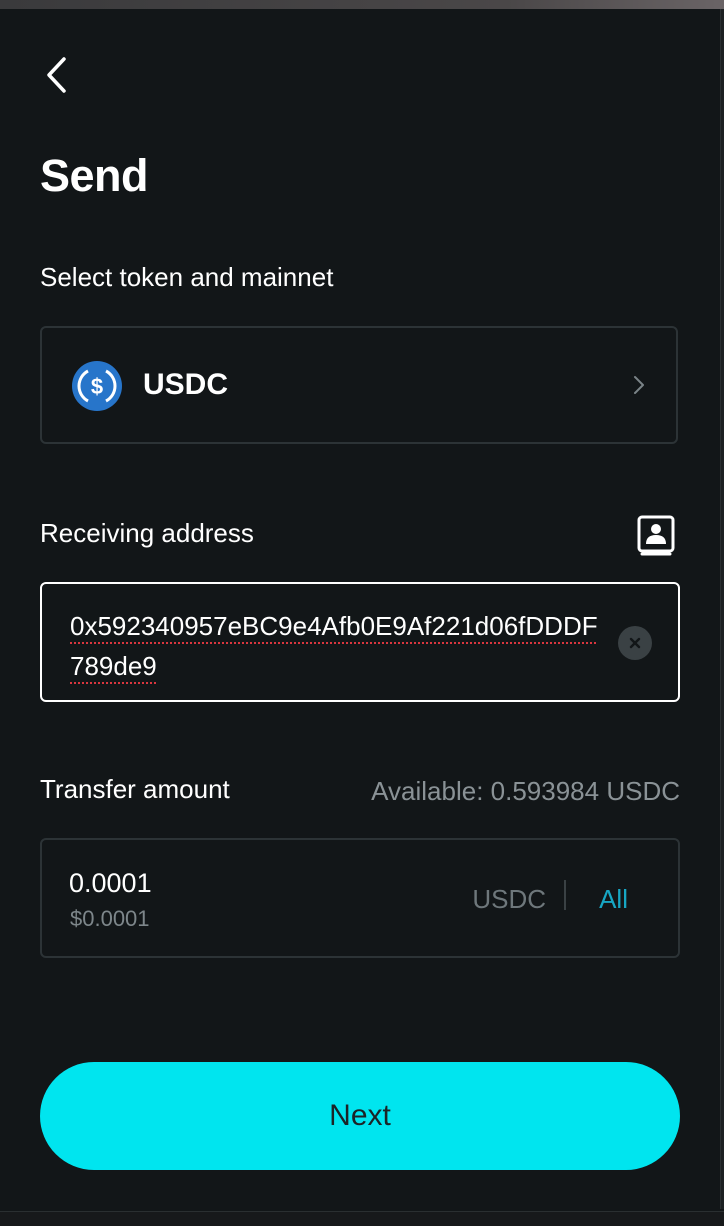  Describe the element at coordinates (639, 385) in the screenshot. I see `chevron-right-icon` at that location.